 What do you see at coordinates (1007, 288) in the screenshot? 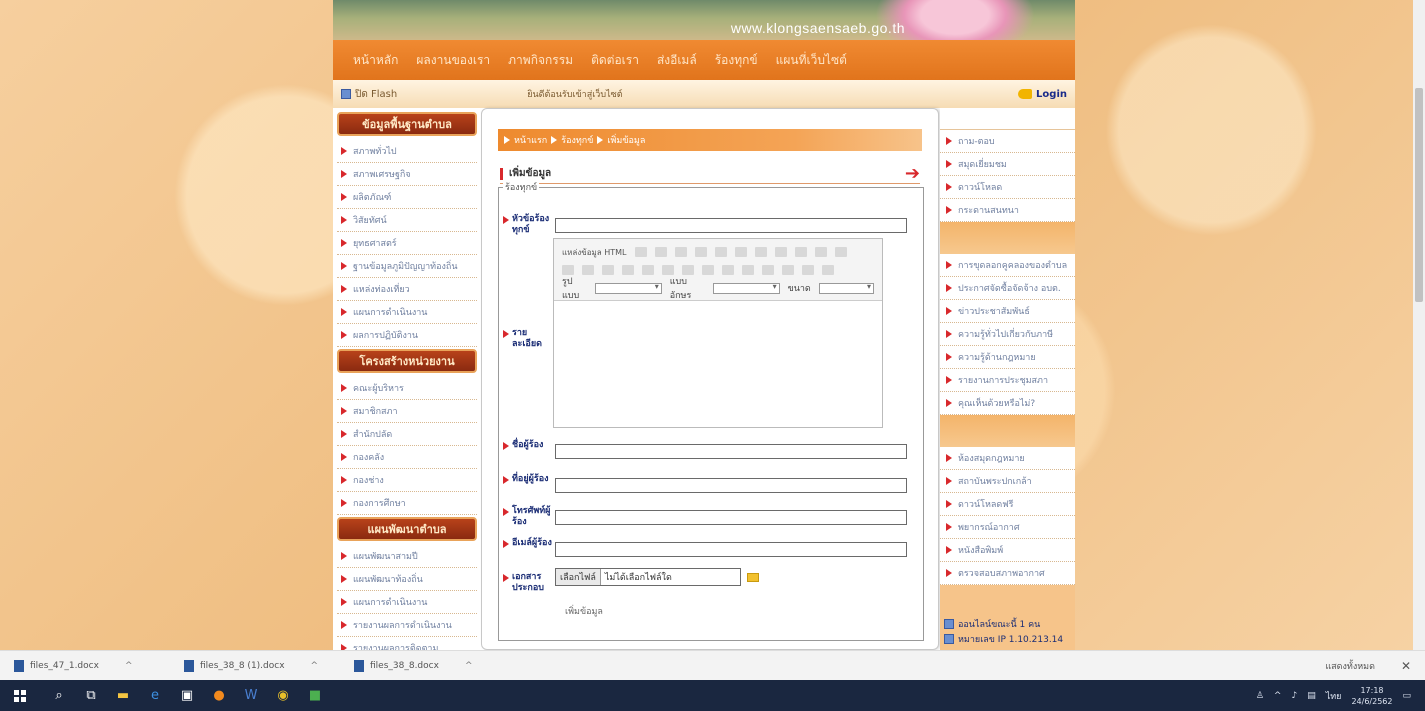
I see `right-item: ประกาศจัดซื้อจัดจ้าง อบต.` at bounding box center [1007, 288].